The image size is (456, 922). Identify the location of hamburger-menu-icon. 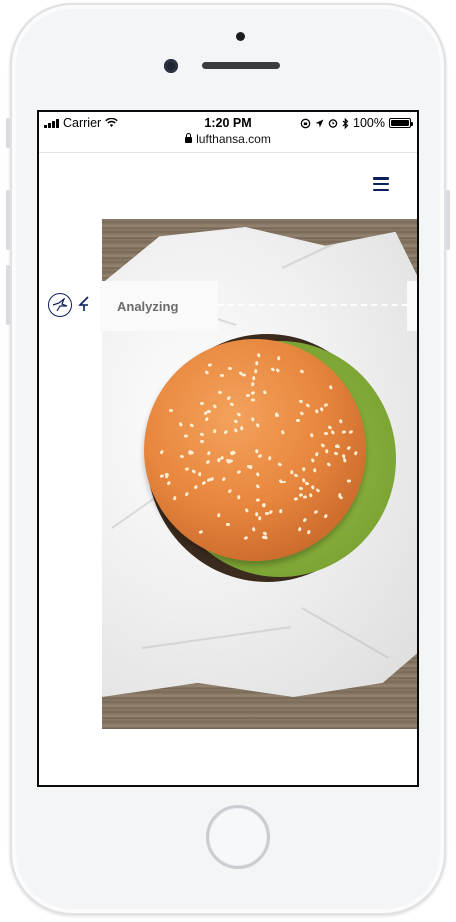
(381, 184).